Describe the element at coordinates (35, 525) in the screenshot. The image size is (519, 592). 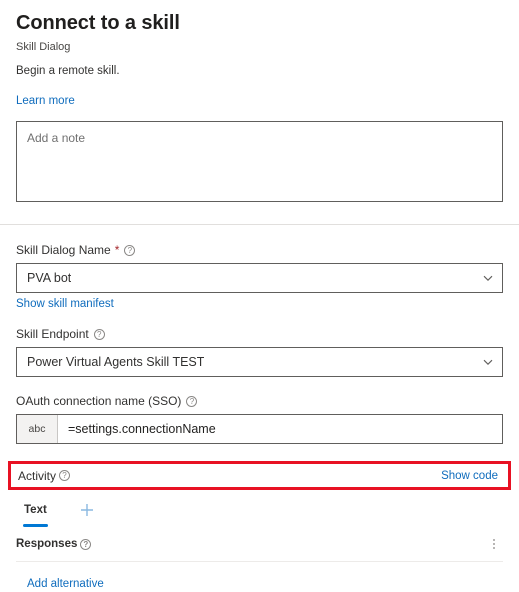
I see `tab-selected-indicator` at that location.